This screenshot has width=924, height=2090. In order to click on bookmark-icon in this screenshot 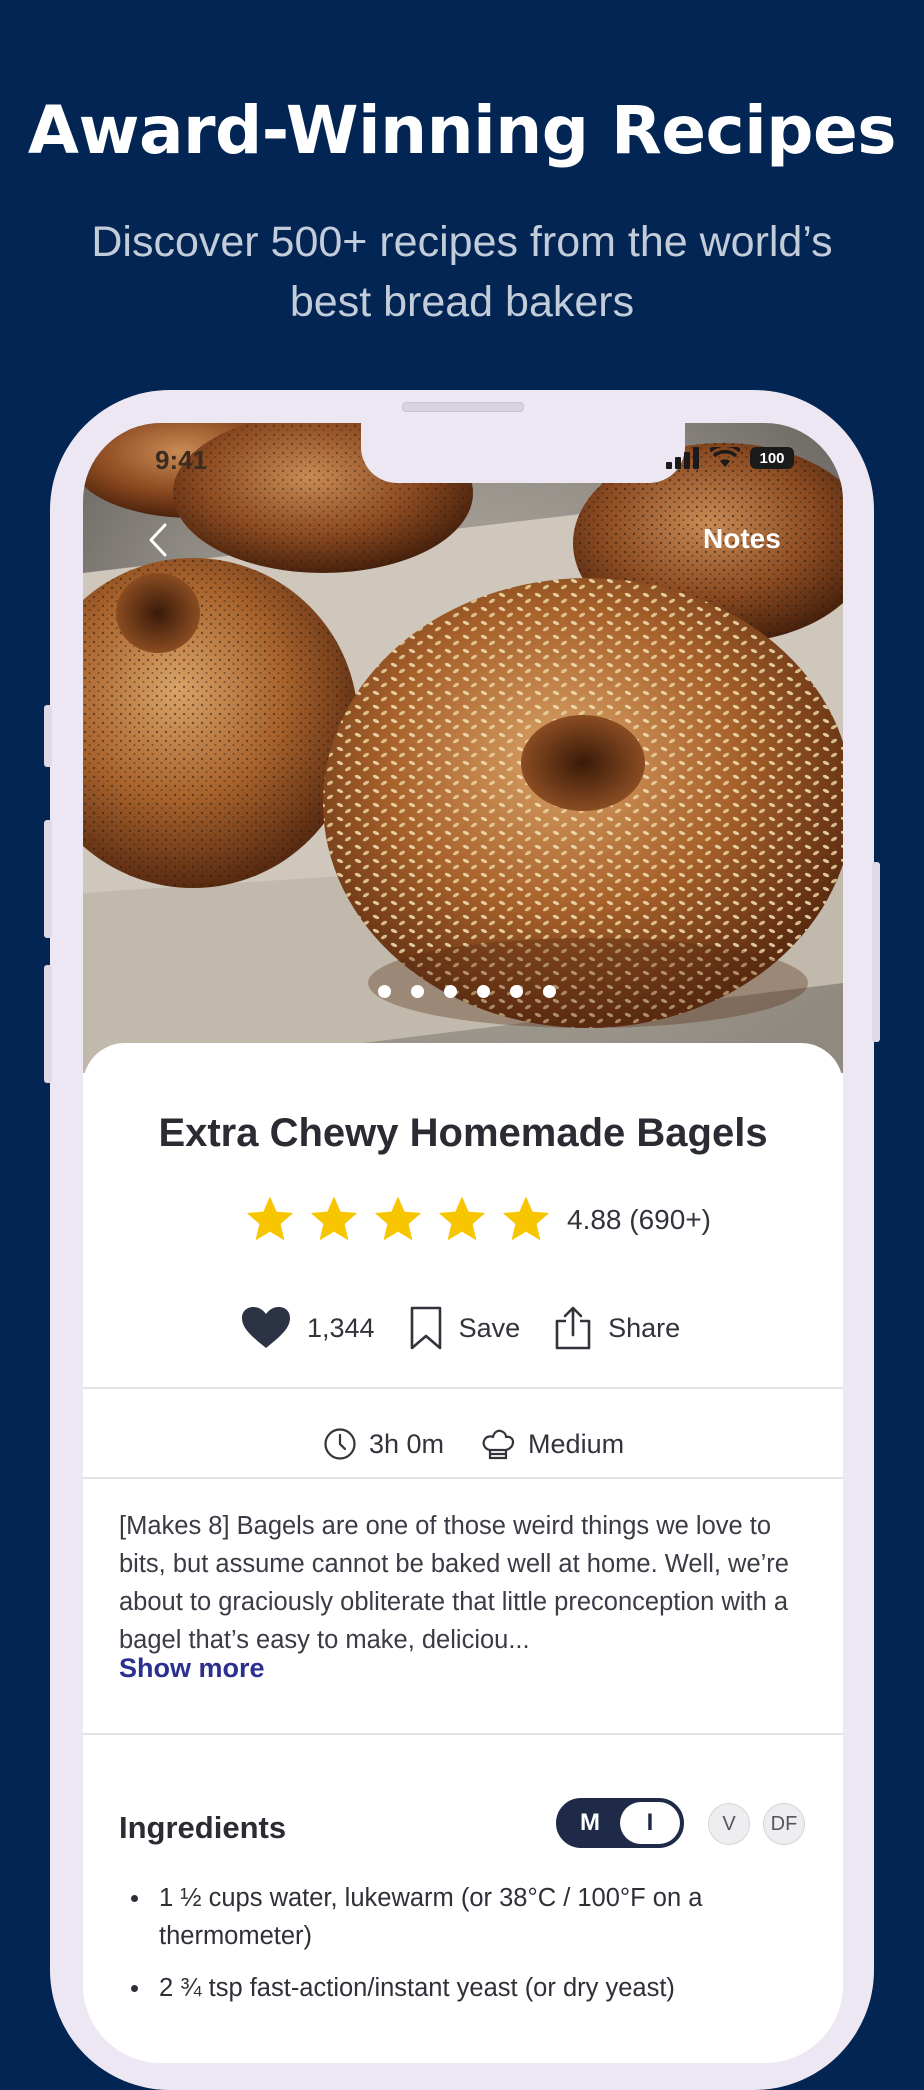, I will do `click(425, 1328)`.